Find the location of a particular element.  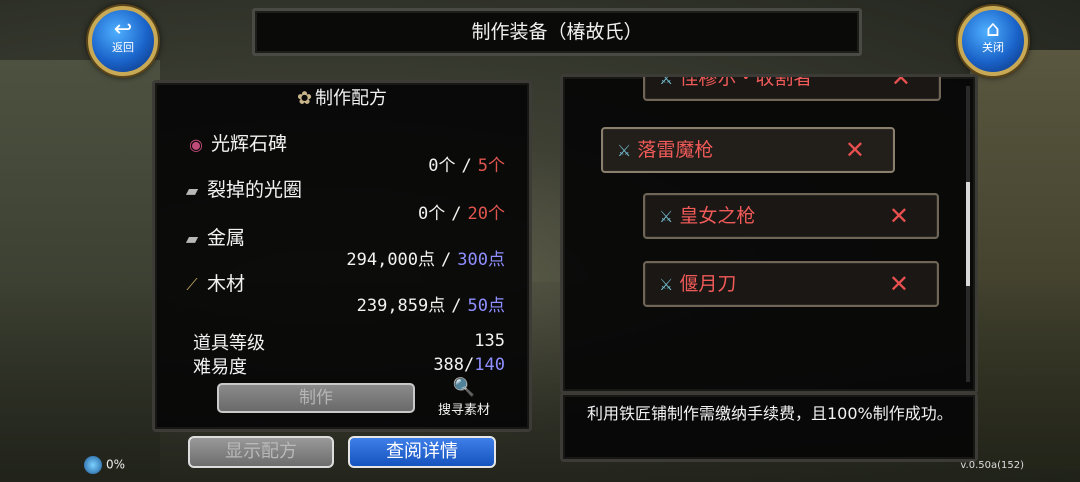

list-scrollbar is located at coordinates (968, 234).